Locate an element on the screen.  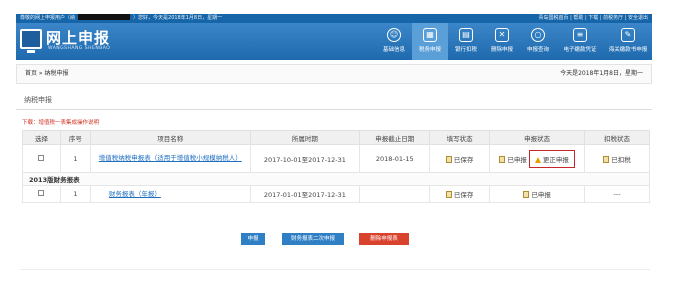
col-item-name: 项目名称 is located at coordinates (170, 137).